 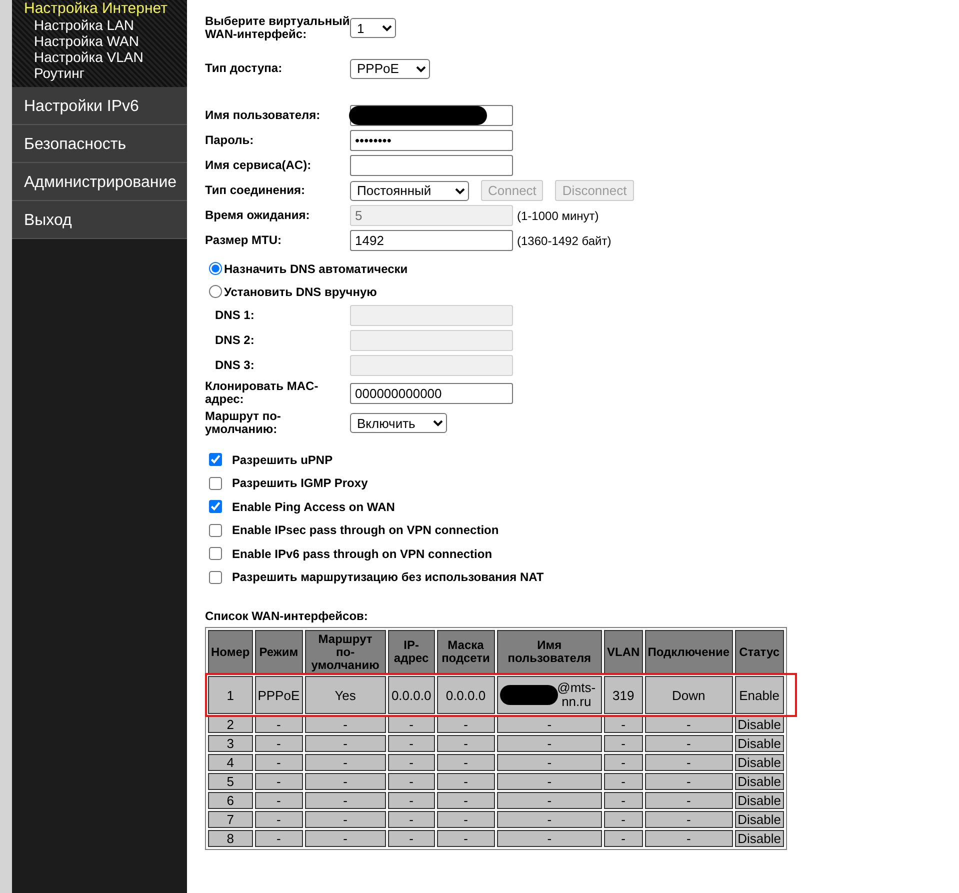 I want to click on column-header: IP-адрес, so click(x=411, y=652).